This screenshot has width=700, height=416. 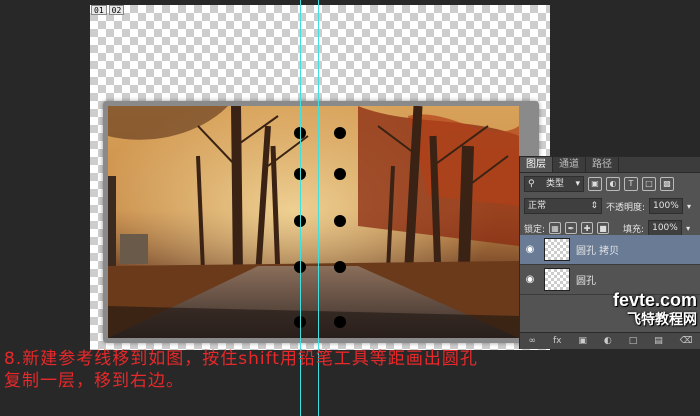 I want to click on opacity-field: 100%, so click(x=666, y=206).